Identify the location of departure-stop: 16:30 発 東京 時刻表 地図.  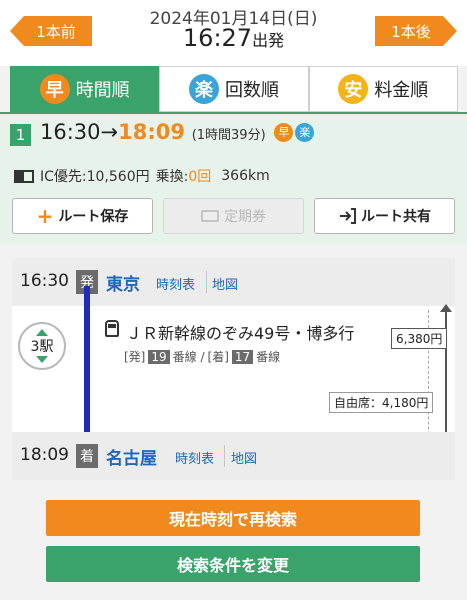
(233, 282).